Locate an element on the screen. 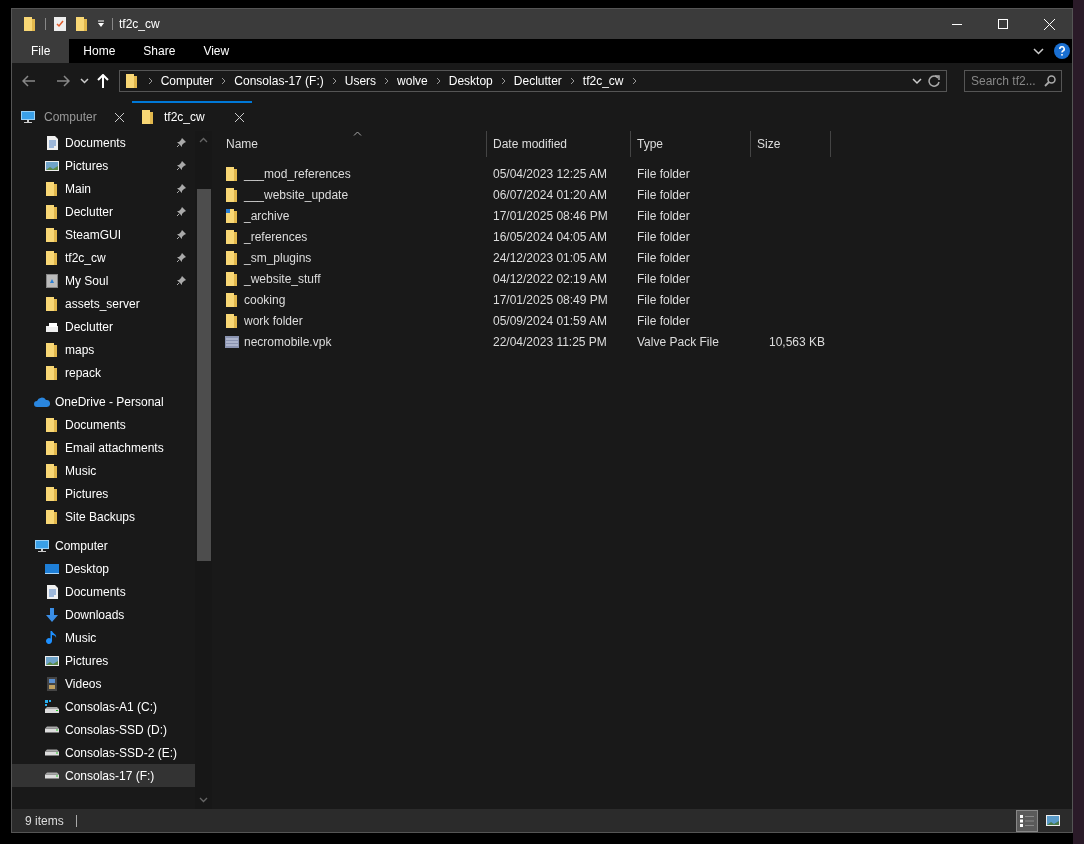  file-name: work folder is located at coordinates (273, 321).